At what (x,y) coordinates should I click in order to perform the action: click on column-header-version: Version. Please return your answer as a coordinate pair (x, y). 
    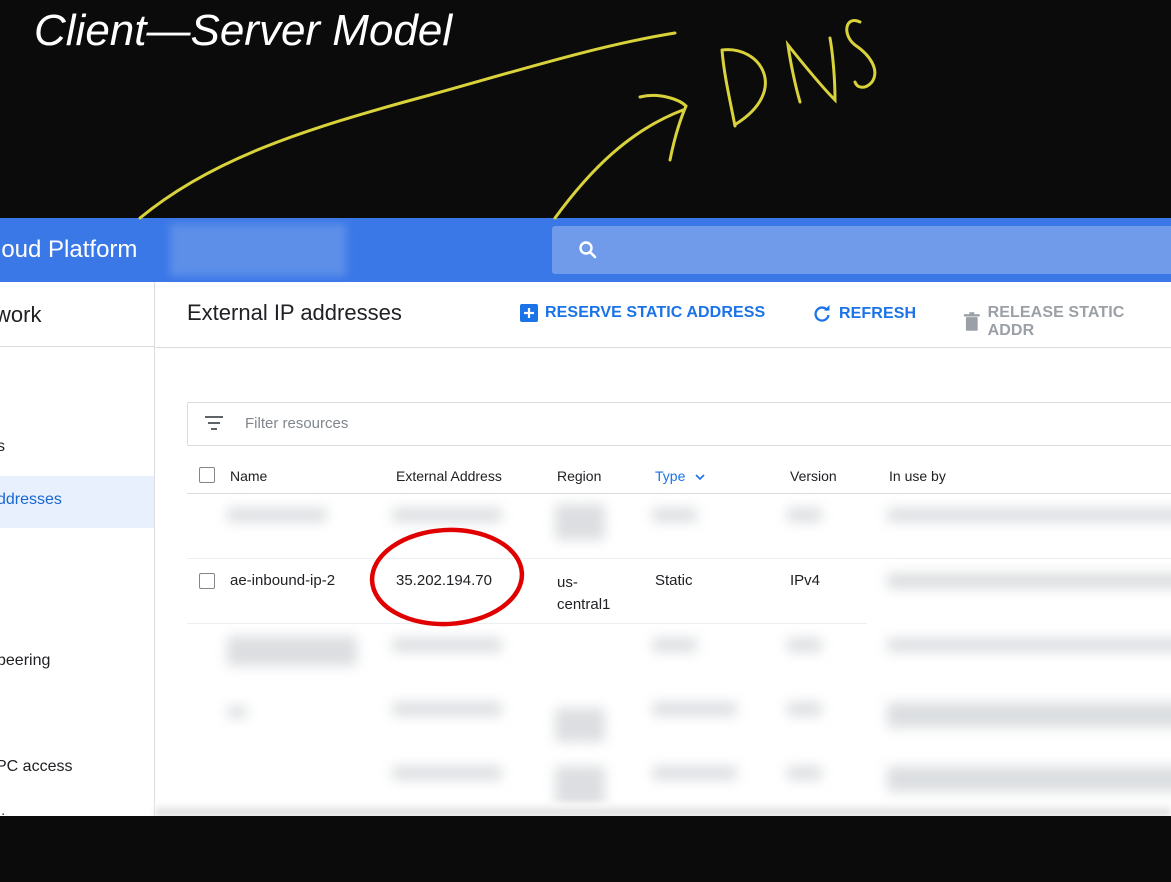
    Looking at the image, I should click on (813, 476).